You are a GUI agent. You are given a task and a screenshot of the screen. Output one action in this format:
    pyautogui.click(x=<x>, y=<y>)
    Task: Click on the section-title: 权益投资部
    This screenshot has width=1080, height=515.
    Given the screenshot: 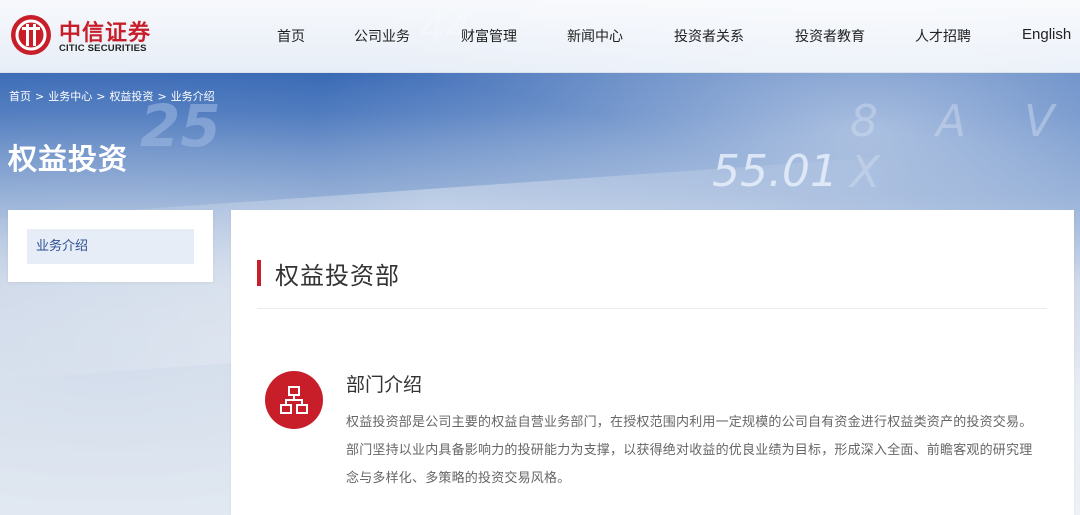 What is the action you would take?
    pyautogui.click(x=337, y=276)
    